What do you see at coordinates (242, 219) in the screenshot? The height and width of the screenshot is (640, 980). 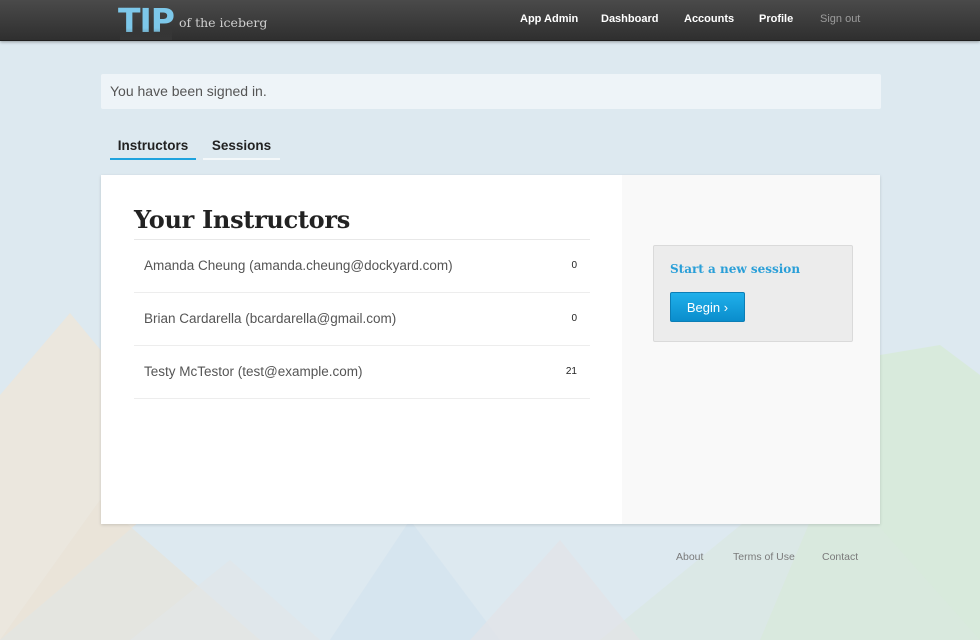 I see `page-title: Your Instructors` at bounding box center [242, 219].